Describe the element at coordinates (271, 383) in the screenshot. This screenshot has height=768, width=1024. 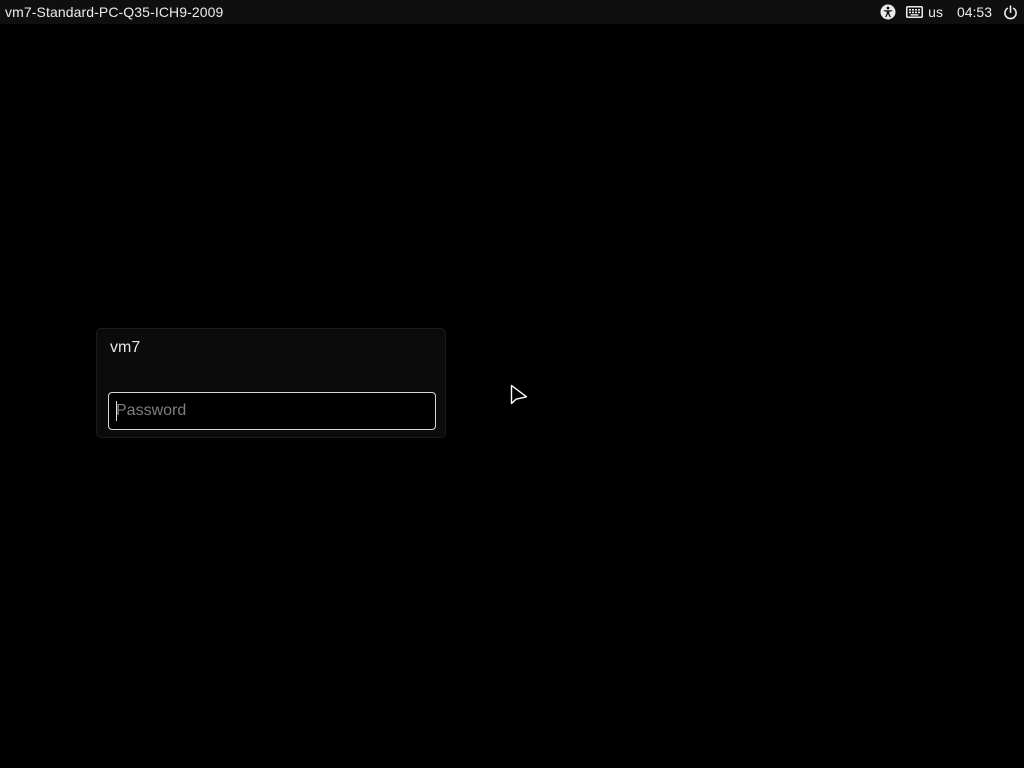
I see `login-card: vm7` at that location.